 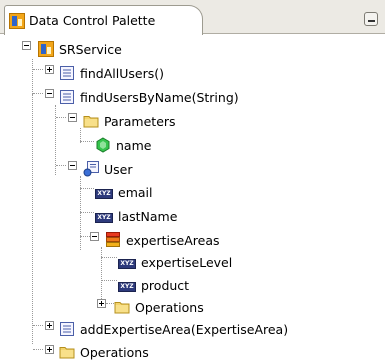 I want to click on tree-node-label: findUsersByName(String), so click(x=159, y=97).